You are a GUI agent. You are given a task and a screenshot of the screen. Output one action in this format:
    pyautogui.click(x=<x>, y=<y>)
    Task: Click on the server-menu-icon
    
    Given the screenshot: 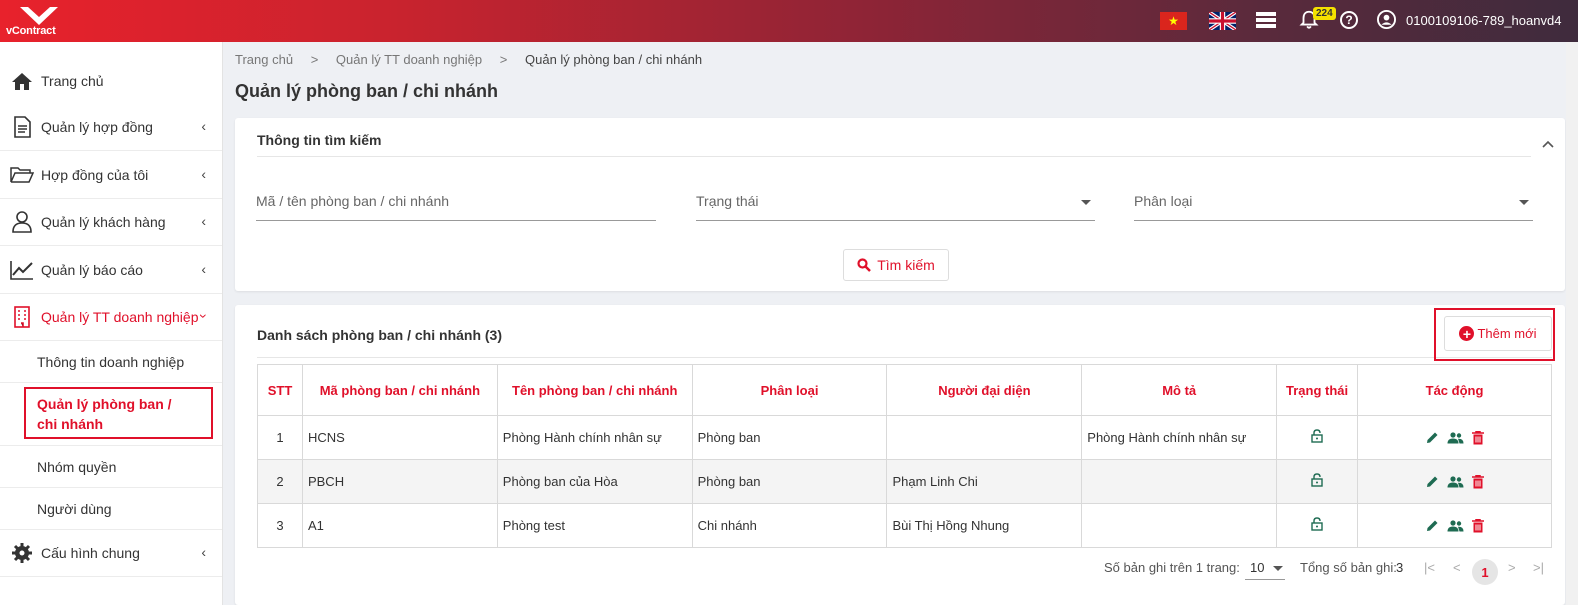 What is the action you would take?
    pyautogui.click(x=1266, y=20)
    